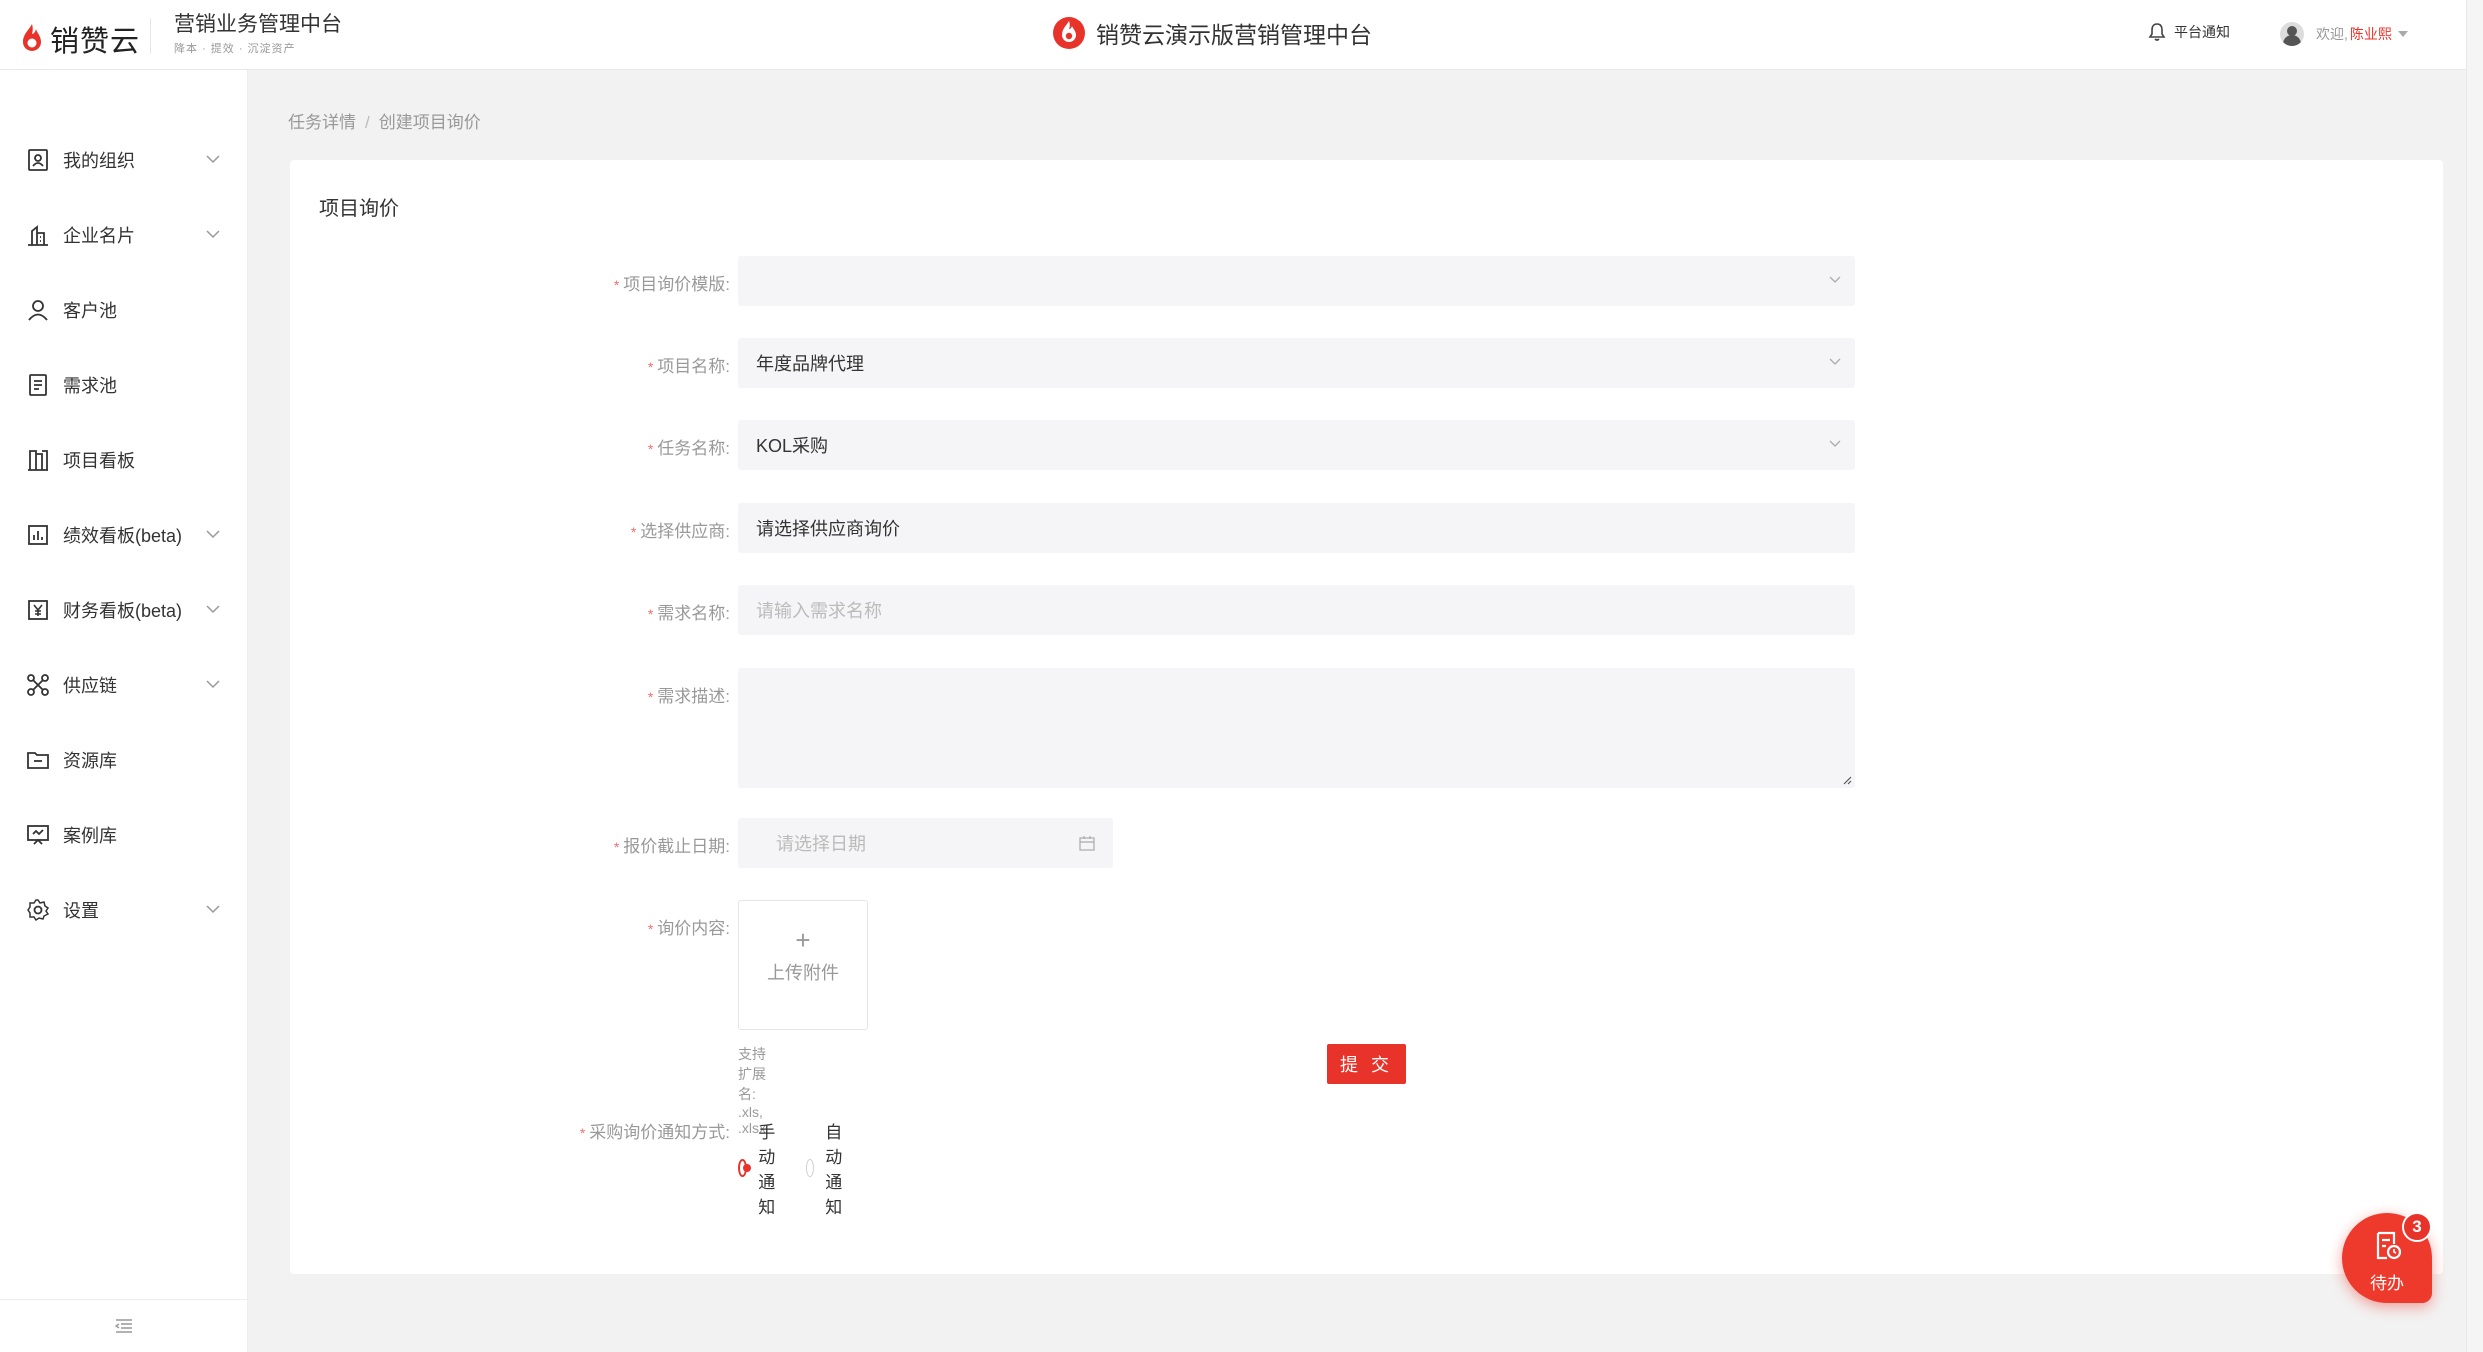 The width and height of the screenshot is (2483, 1352). Describe the element at coordinates (124, 834) in the screenshot. I see `sidebar-item-case-library: 案例库` at that location.